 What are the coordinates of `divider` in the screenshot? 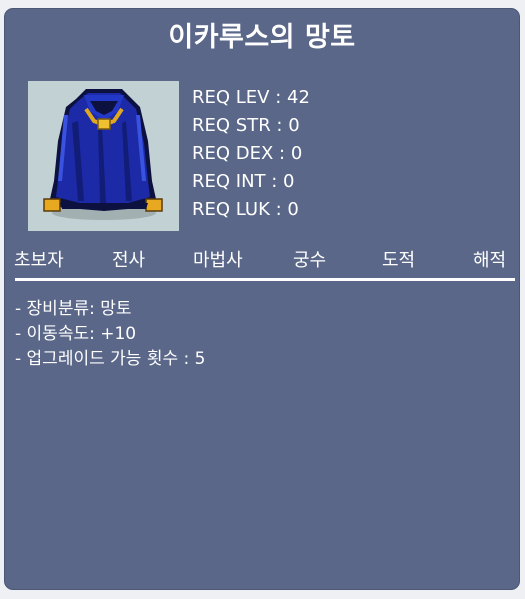 It's located at (265, 279).